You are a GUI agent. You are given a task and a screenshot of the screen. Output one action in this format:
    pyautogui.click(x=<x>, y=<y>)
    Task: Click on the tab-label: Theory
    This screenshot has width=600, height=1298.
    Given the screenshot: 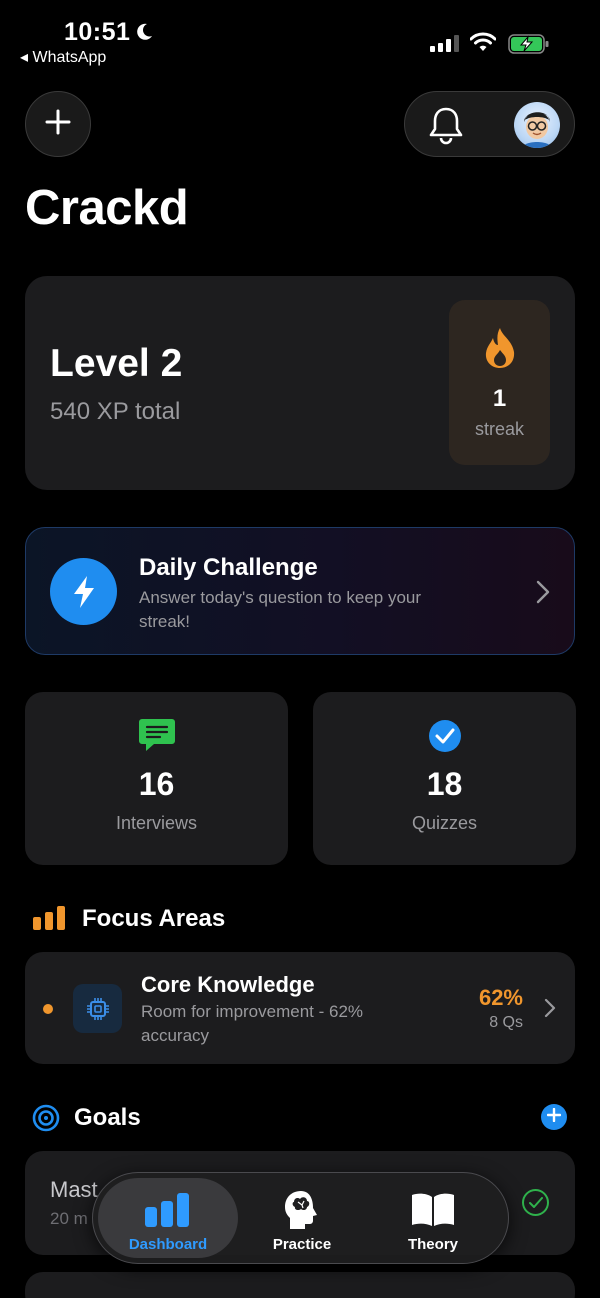 What is the action you would take?
    pyautogui.click(x=432, y=1244)
    